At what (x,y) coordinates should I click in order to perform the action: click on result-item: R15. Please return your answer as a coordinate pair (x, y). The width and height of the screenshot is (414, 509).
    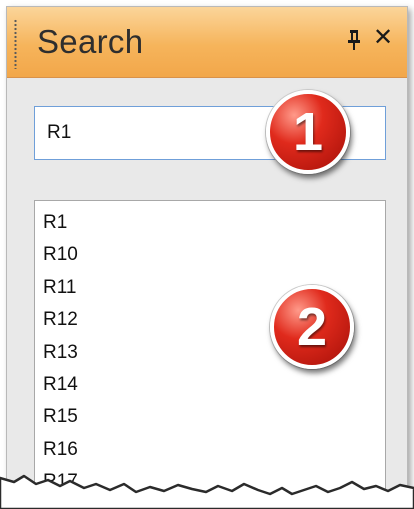
    Looking at the image, I should click on (210, 417).